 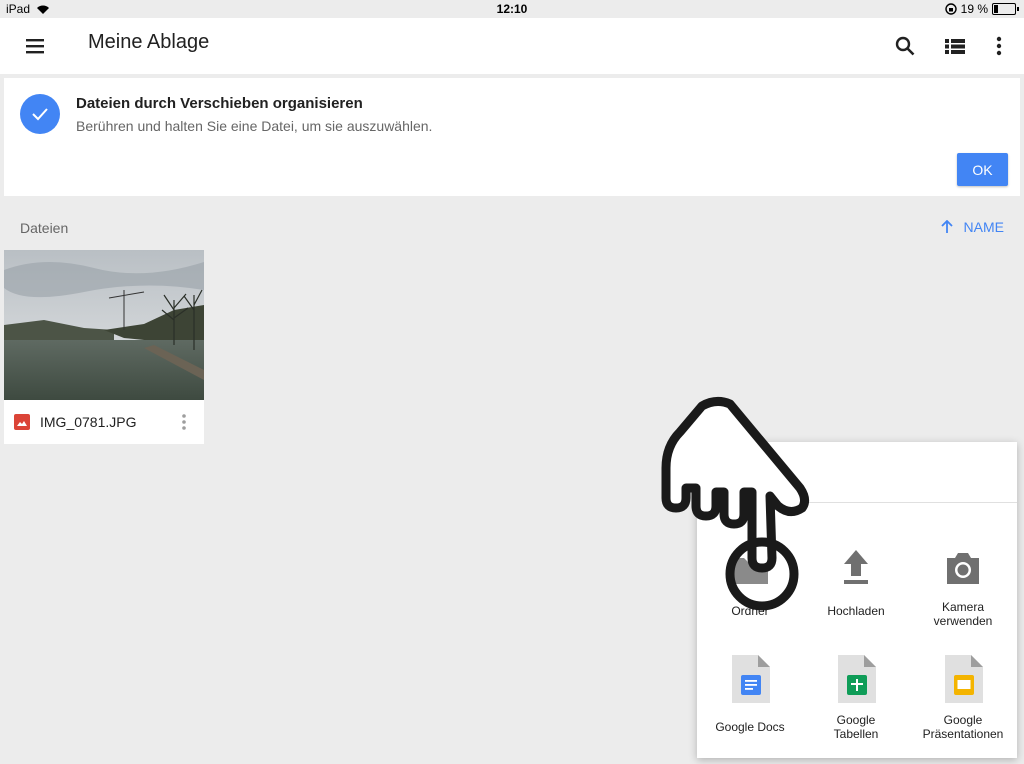 I want to click on file-card: IMG_0781.JPG, so click(x=104, y=347).